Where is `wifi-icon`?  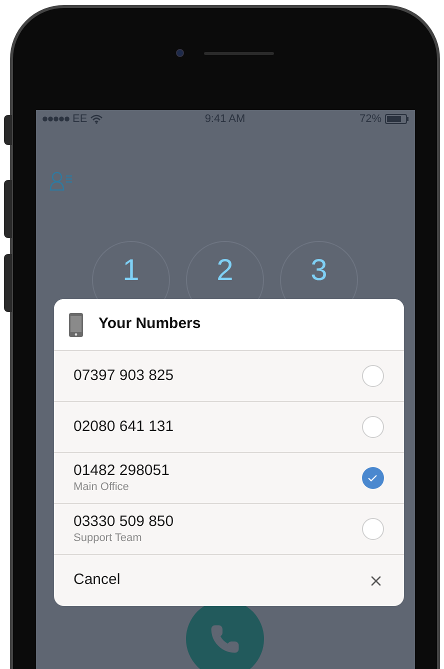 wifi-icon is located at coordinates (97, 119).